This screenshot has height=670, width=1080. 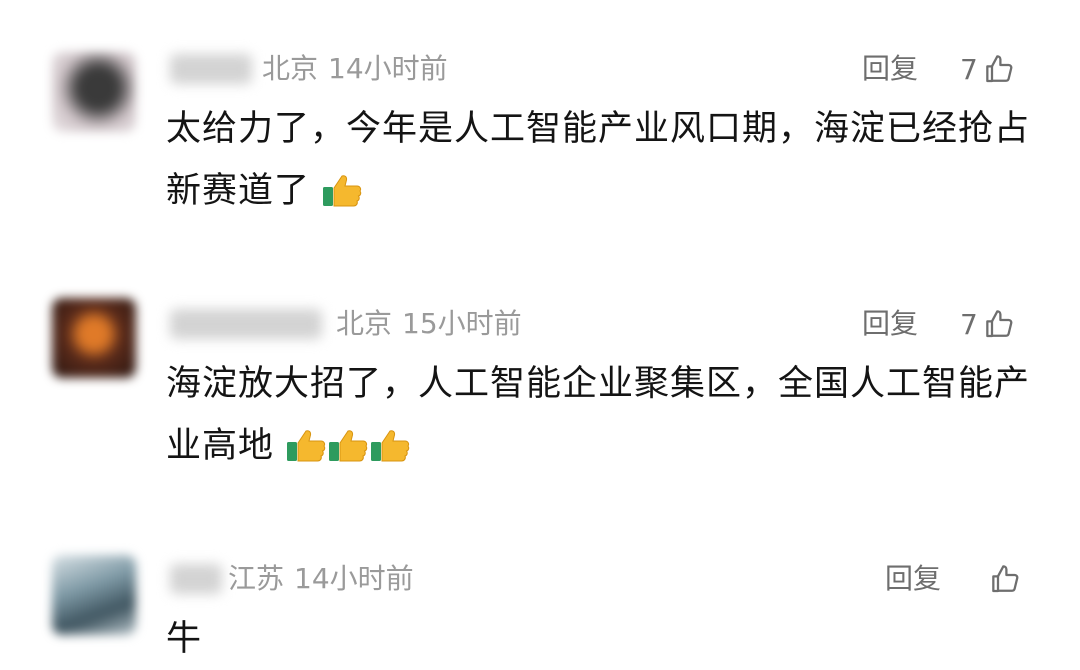 I want to click on like-button, so click(x=1003, y=579).